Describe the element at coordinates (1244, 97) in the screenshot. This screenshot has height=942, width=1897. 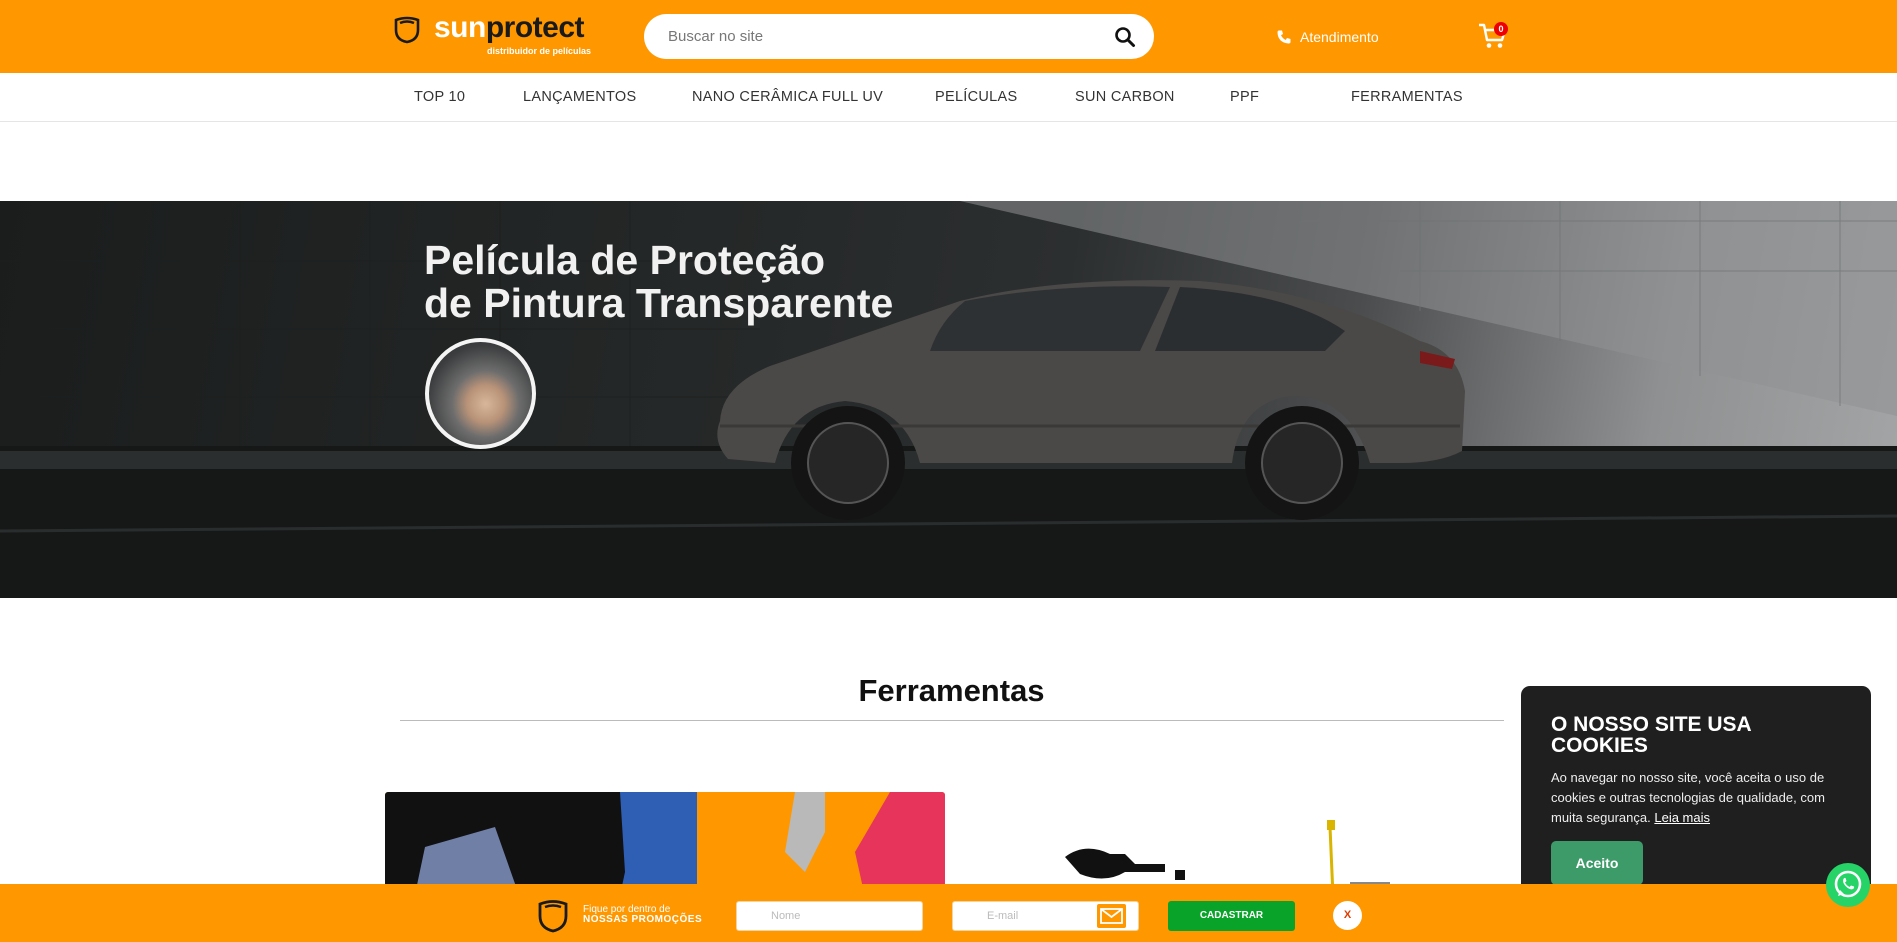
I see `nav-item-ppf: PPF` at that location.